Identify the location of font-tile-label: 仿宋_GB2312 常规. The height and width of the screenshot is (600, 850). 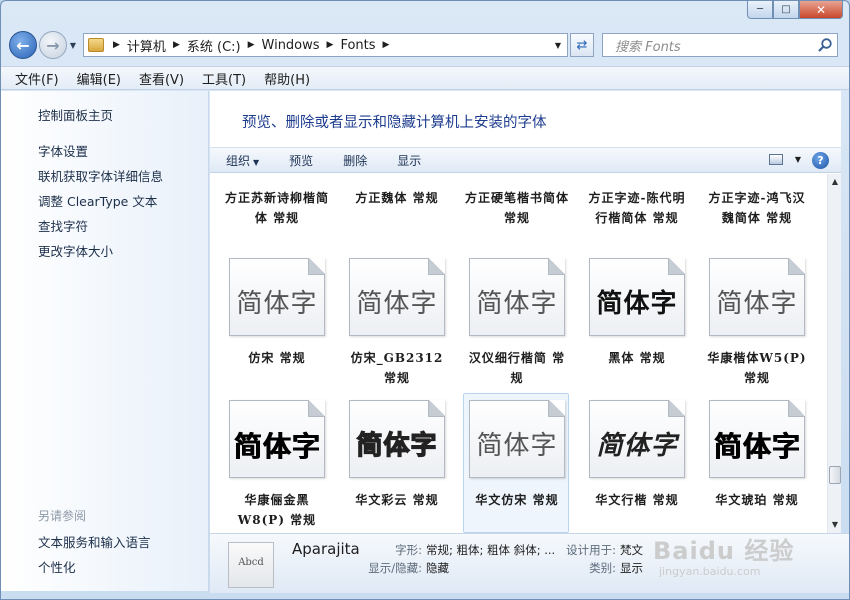
(397, 368).